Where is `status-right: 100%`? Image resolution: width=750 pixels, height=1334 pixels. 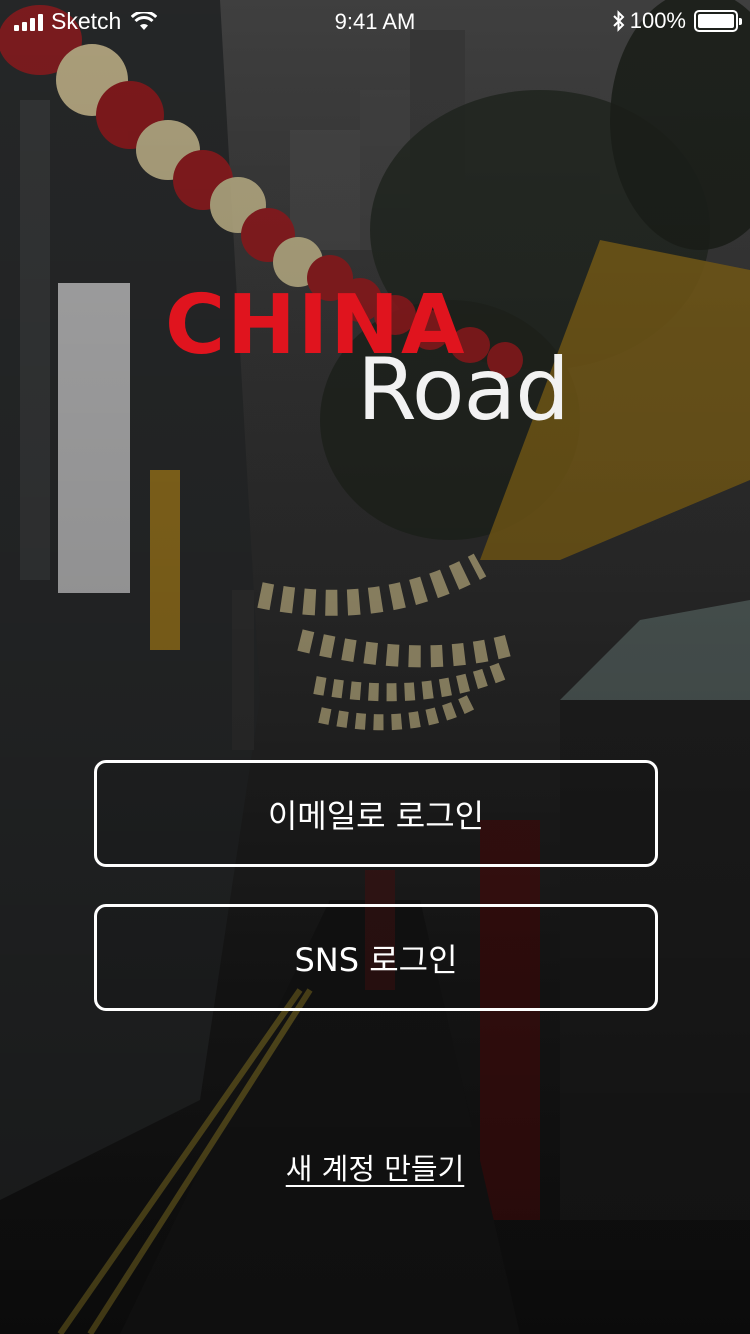
status-right: 100% is located at coordinates (677, 21).